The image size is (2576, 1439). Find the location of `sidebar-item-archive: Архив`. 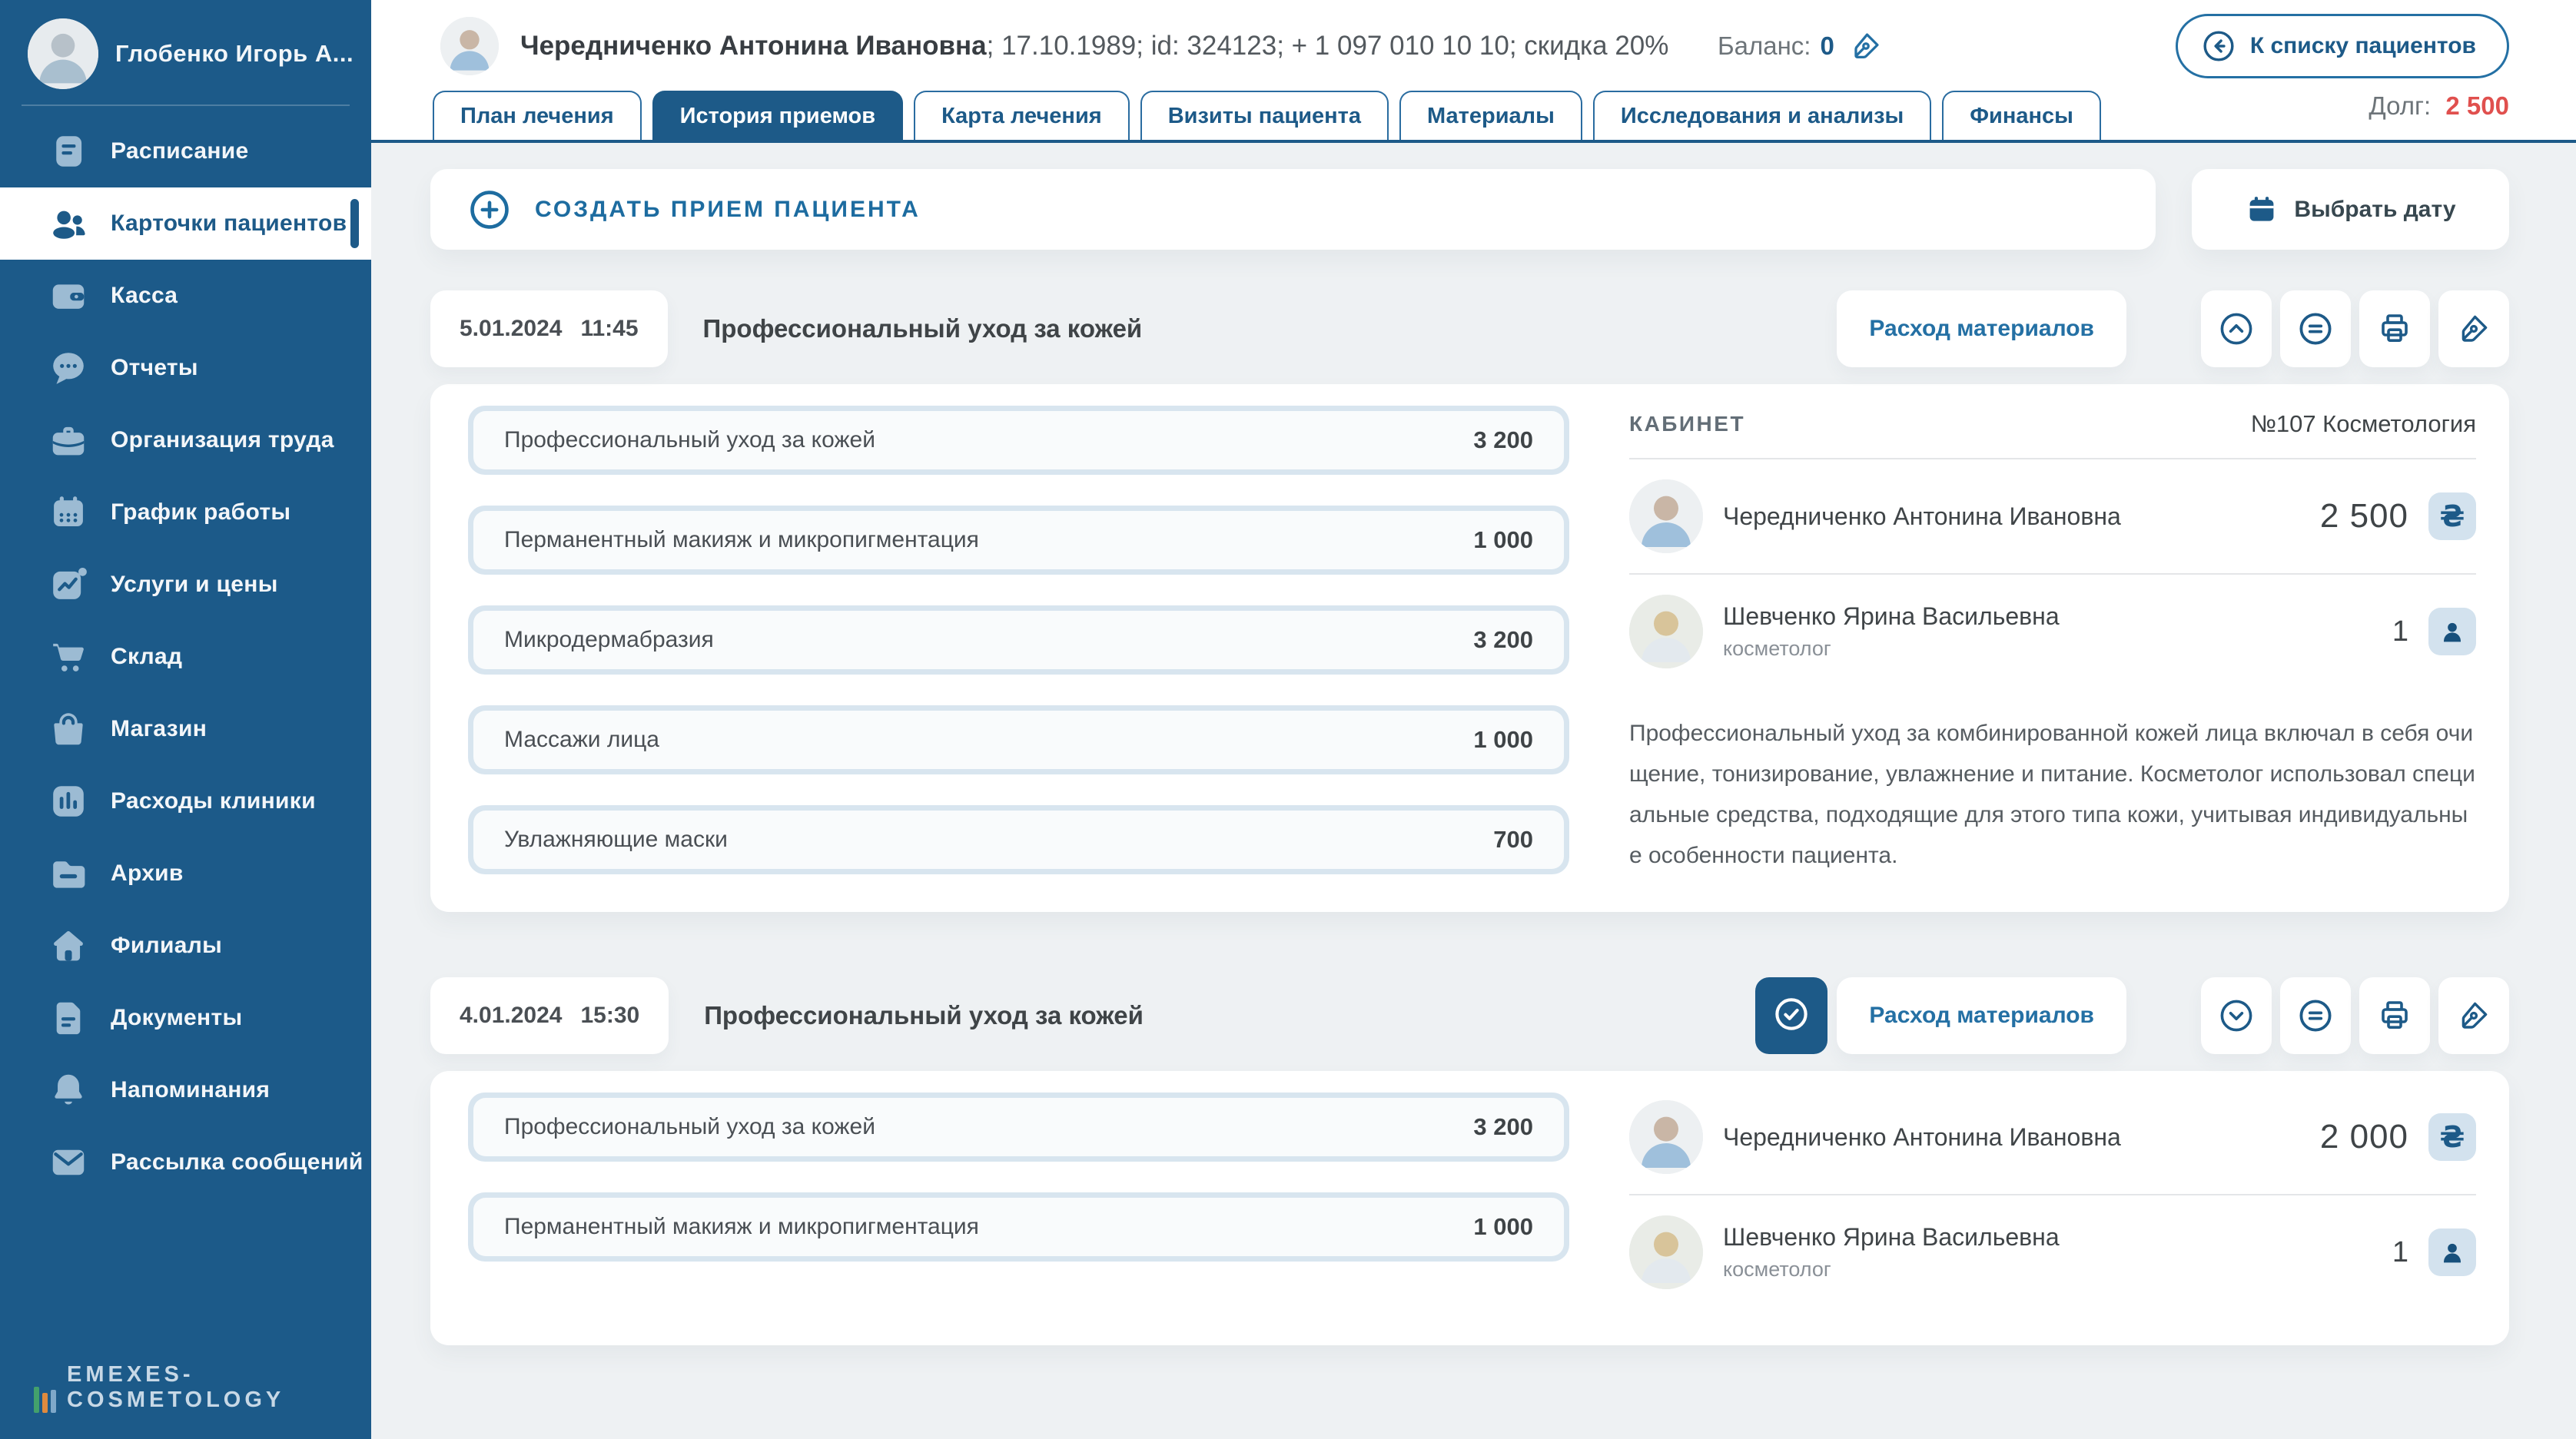

sidebar-item-archive: Архив is located at coordinates (185, 873).